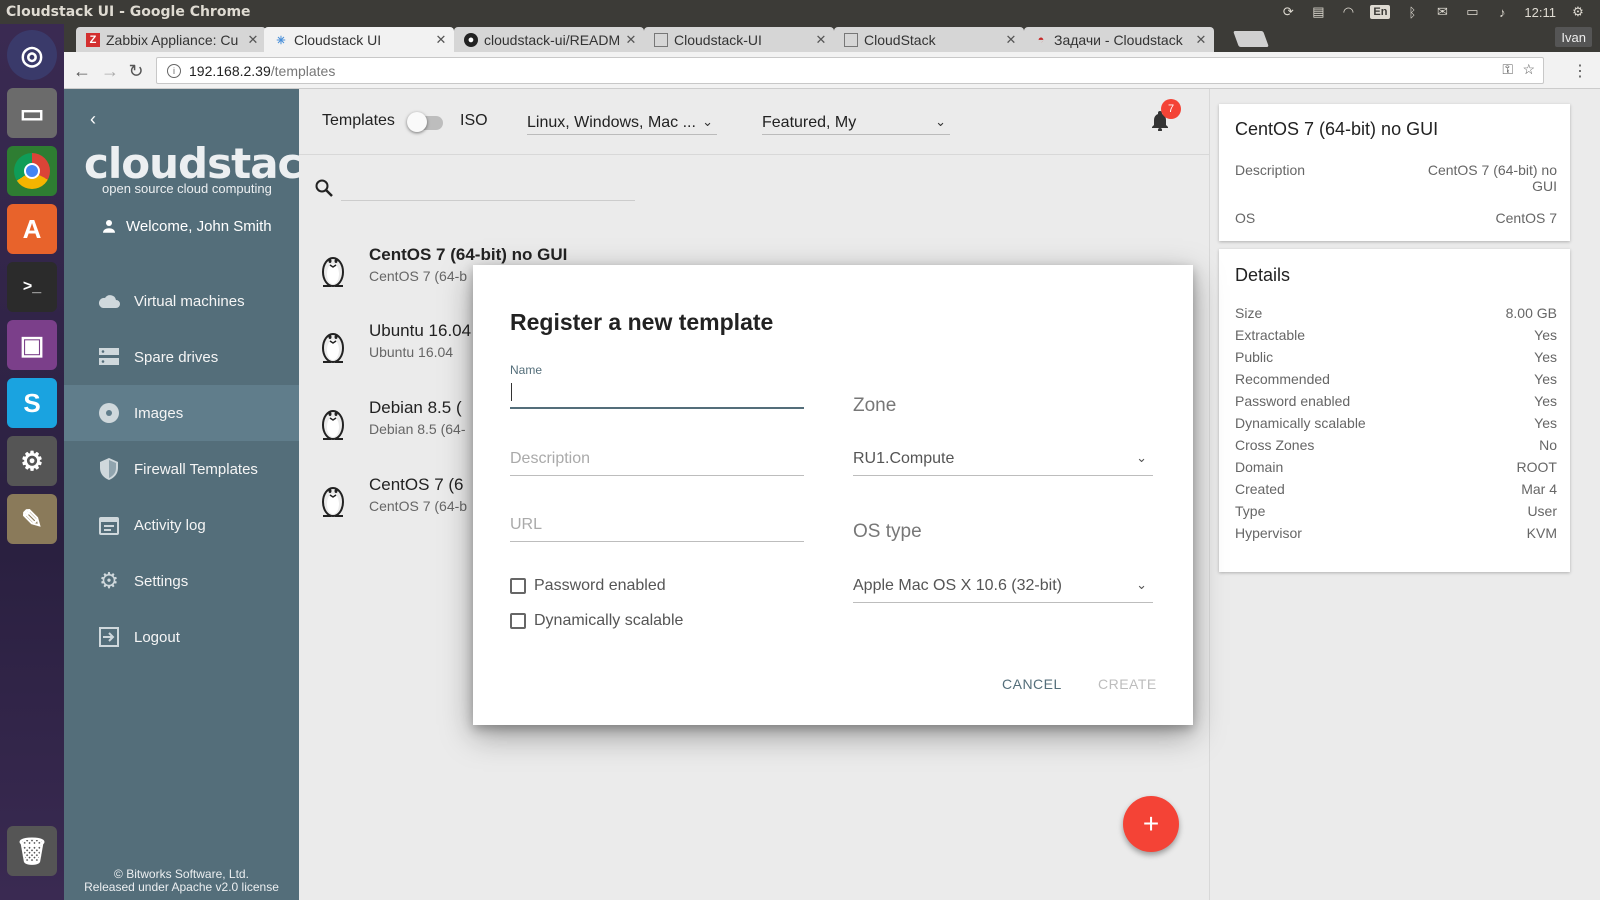 The width and height of the screenshot is (1600, 900). Describe the element at coordinates (739, 39) in the screenshot. I see `browser-tab: Cloudstack-UI ✕` at that location.